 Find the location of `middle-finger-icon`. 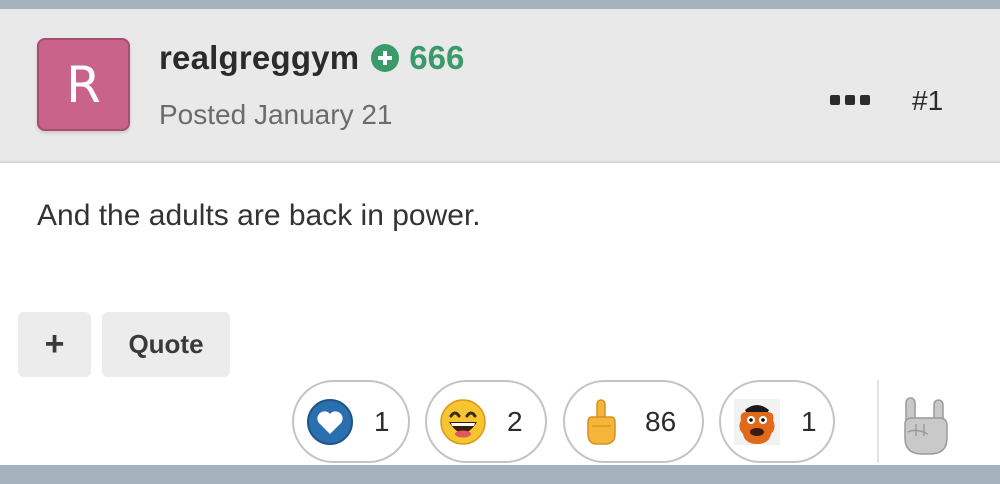

middle-finger-icon is located at coordinates (601, 422).